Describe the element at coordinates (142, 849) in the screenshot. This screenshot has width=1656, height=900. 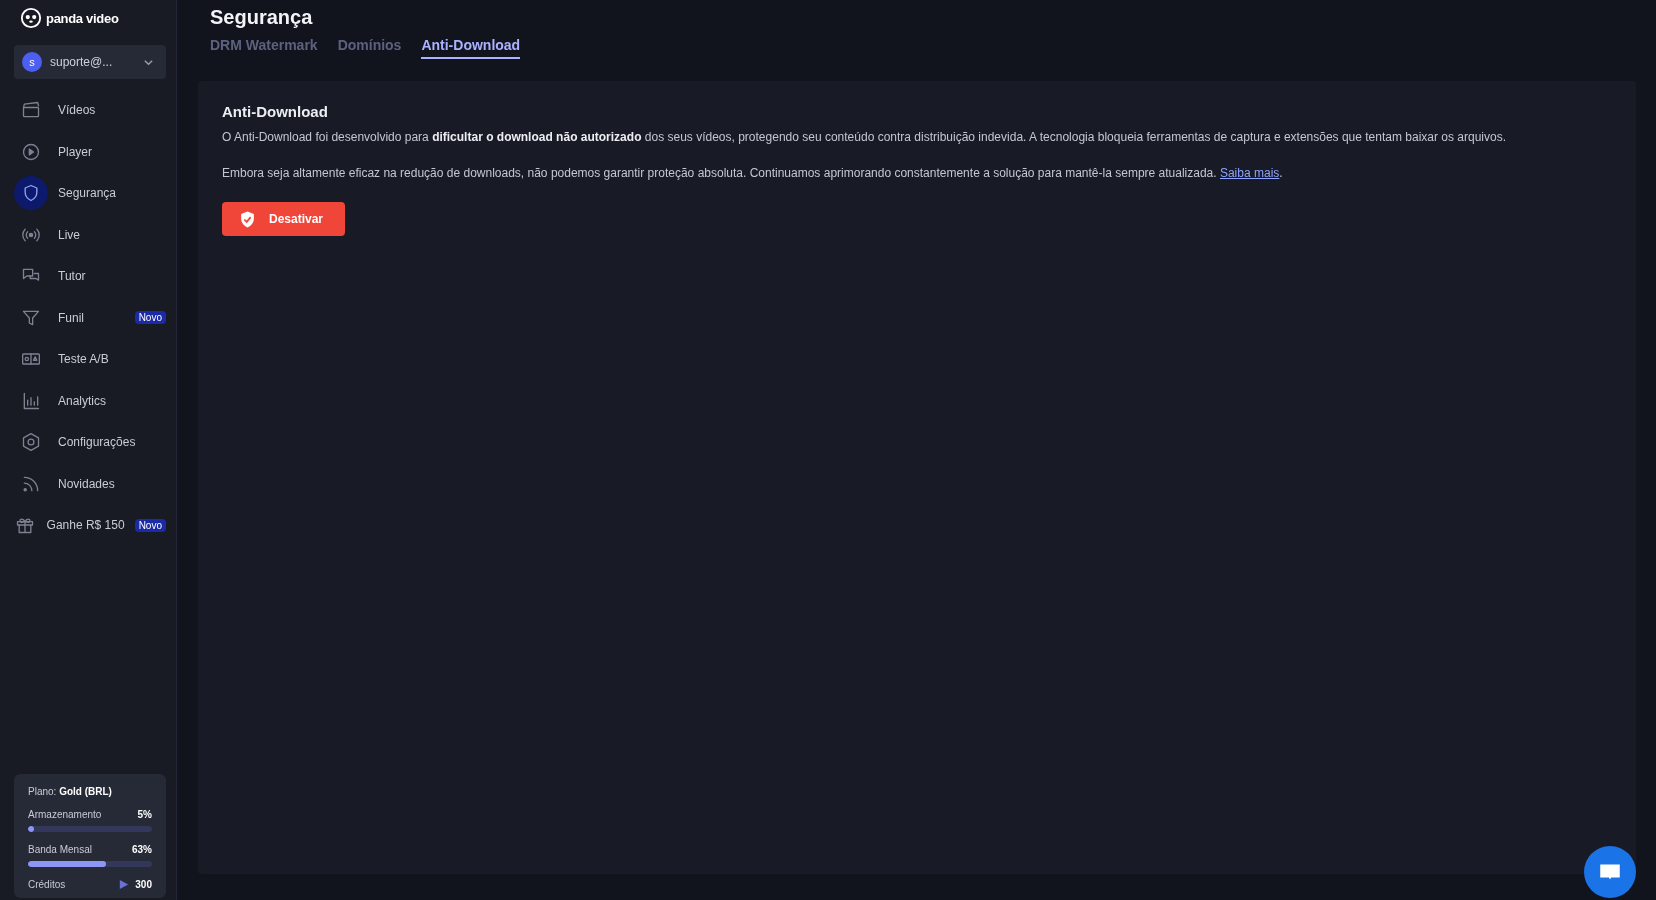
I see `meter-reading: 63%` at that location.